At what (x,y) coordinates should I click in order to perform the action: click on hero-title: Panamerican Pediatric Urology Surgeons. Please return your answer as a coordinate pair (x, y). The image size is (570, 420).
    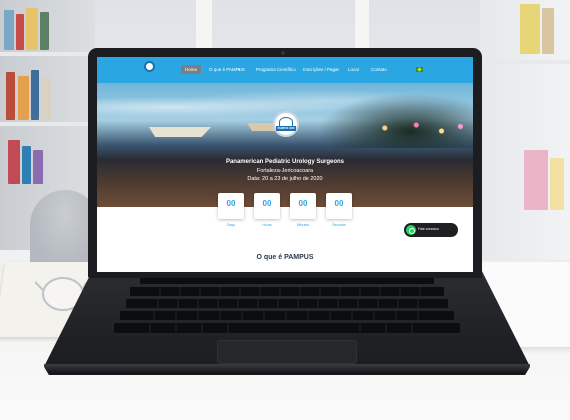
    Looking at the image, I should click on (285, 162).